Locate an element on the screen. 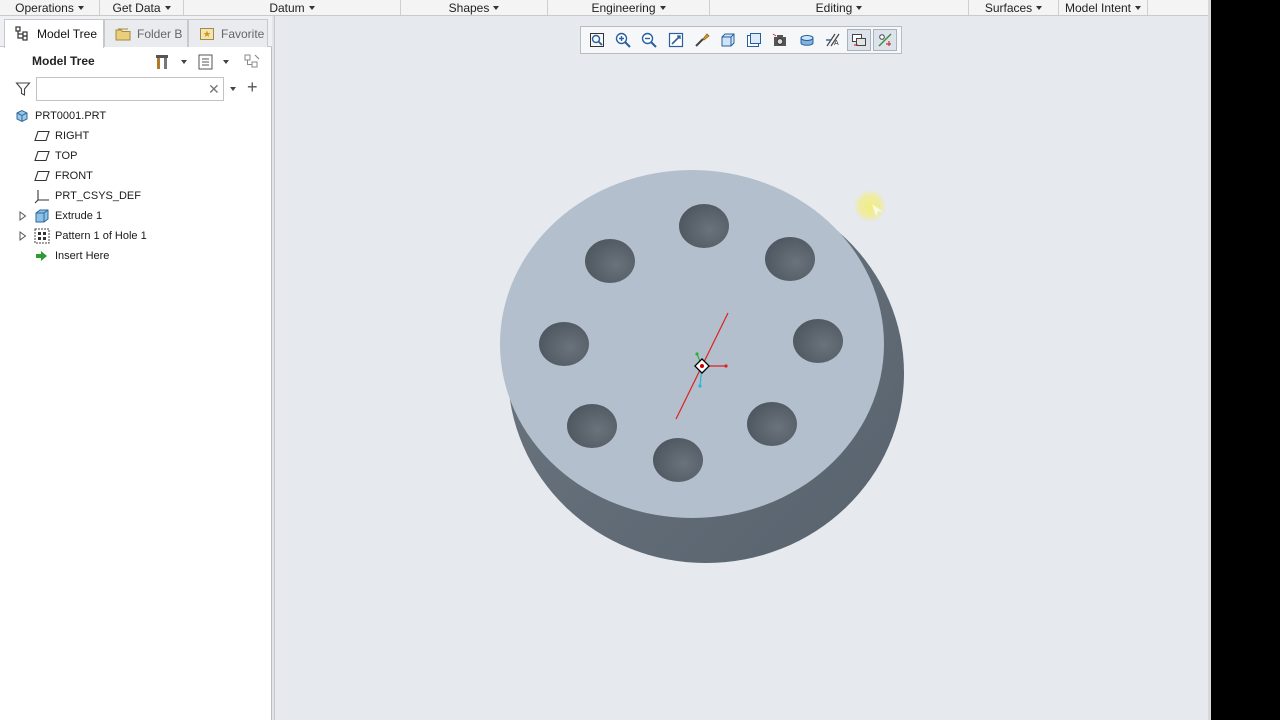 This screenshot has width=1280, height=720. ribbon-group-editing: Editing is located at coordinates (839, 7).